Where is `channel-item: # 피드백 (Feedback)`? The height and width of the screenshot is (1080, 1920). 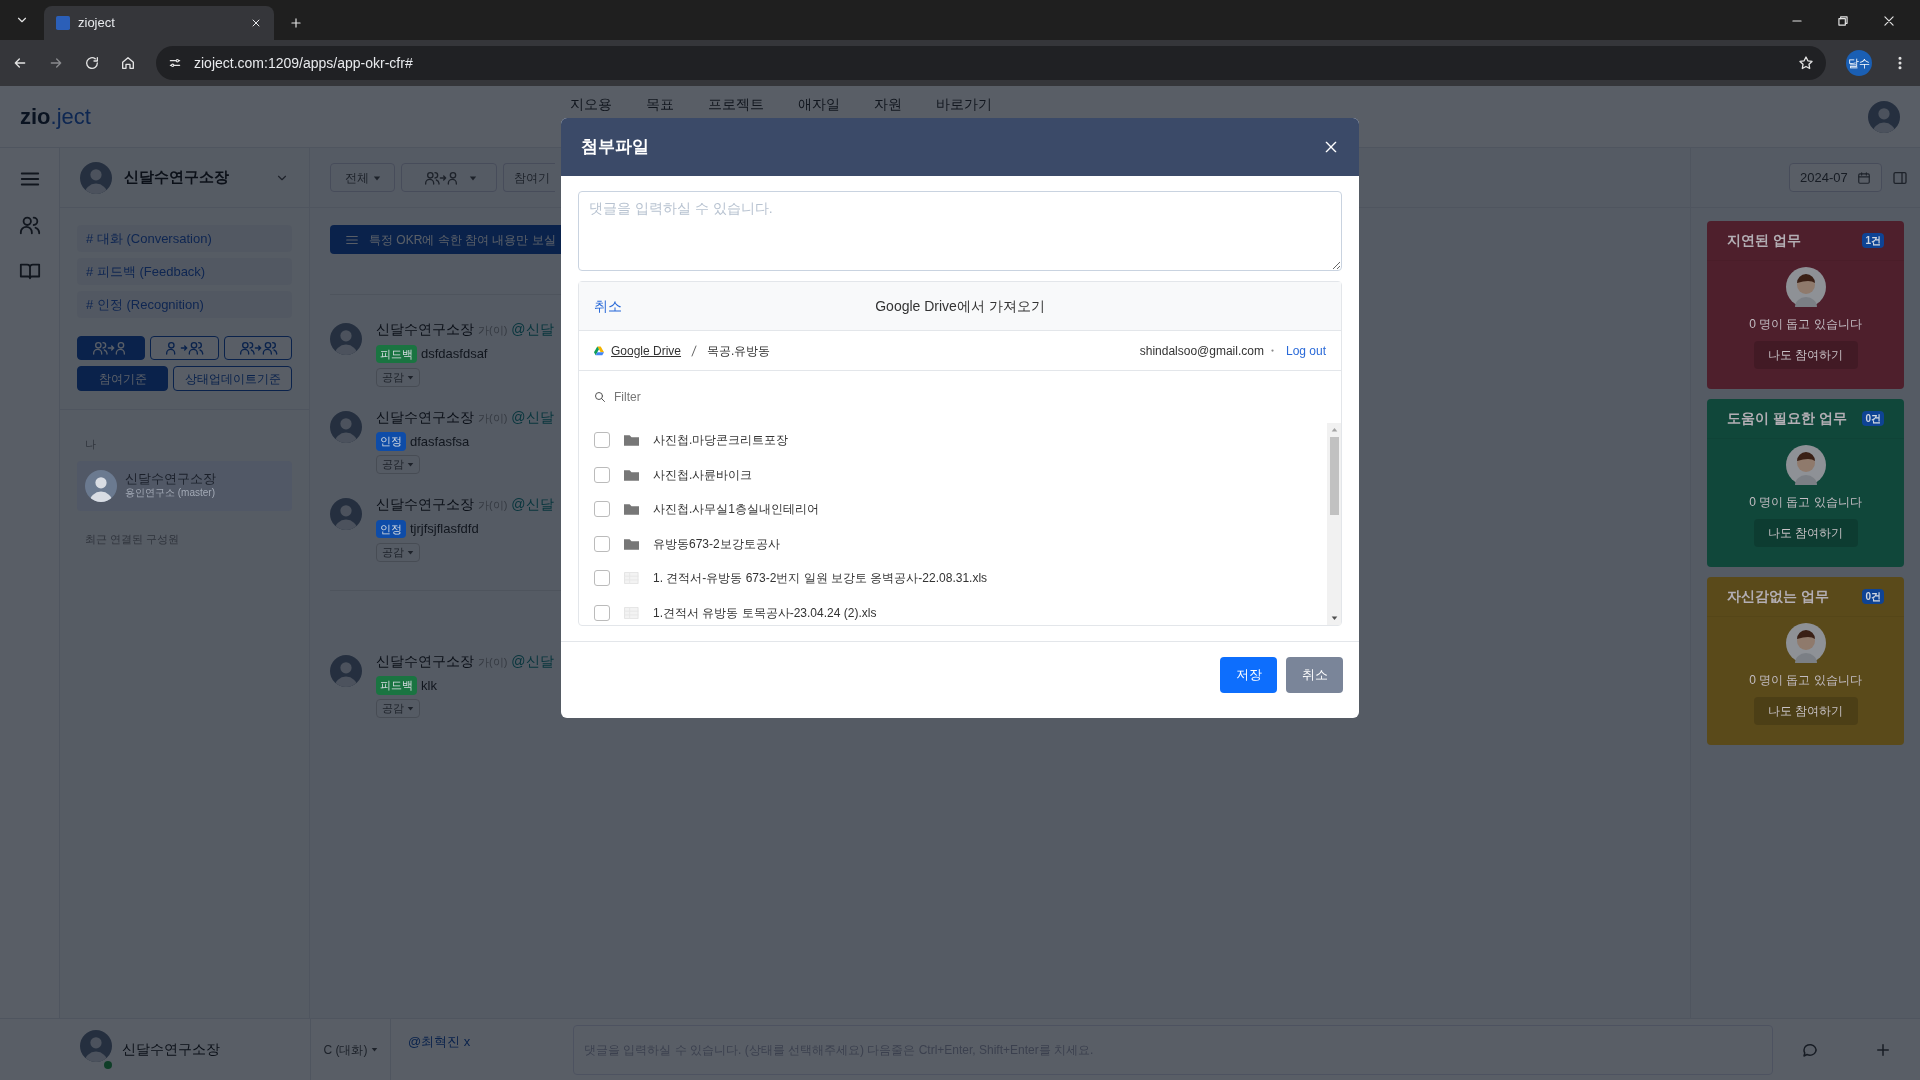
channel-item: # 피드백 (Feedback) is located at coordinates (184, 271).